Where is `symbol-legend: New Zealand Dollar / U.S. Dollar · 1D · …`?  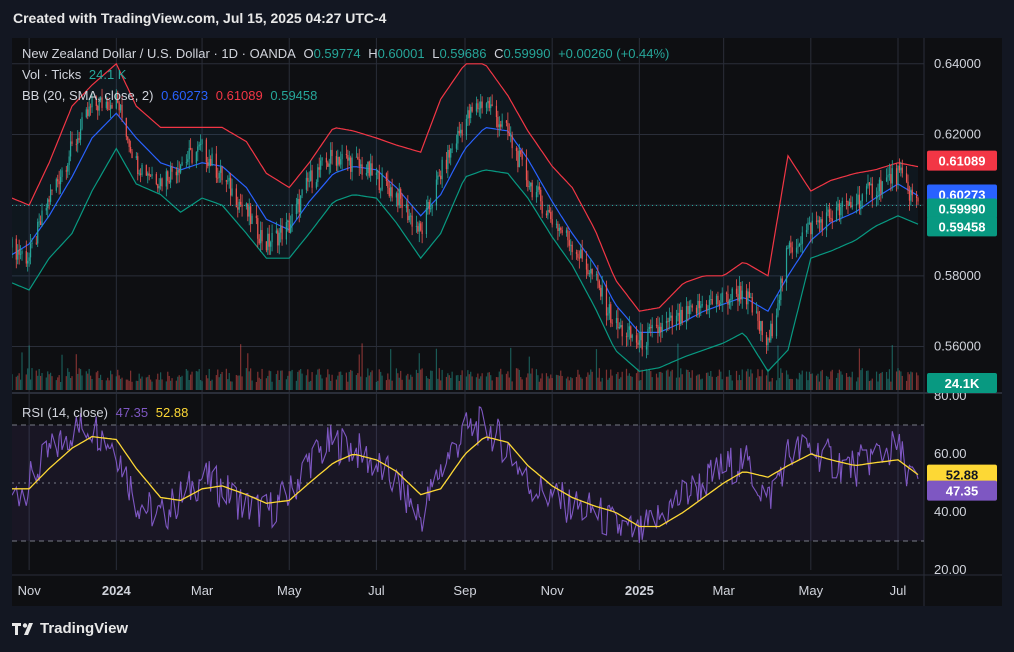
symbol-legend: New Zealand Dollar / U.S. Dollar · 1D · … is located at coordinates (347, 53).